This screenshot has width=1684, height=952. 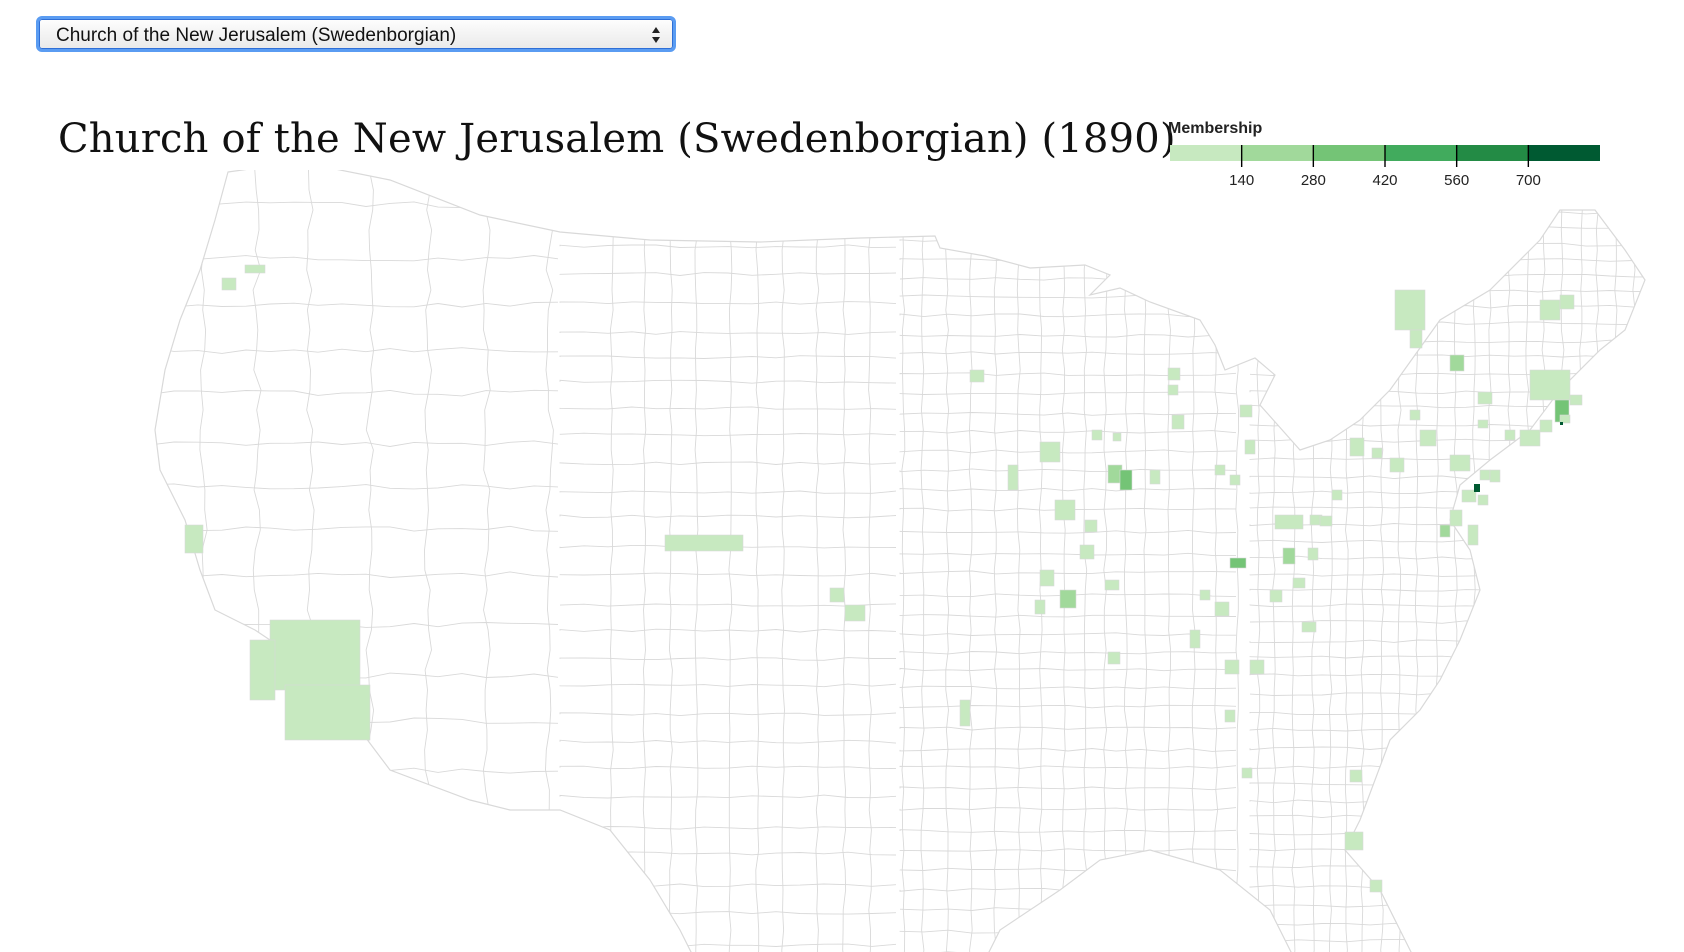 I want to click on up-down-arrows-icon, so click(x=656, y=35).